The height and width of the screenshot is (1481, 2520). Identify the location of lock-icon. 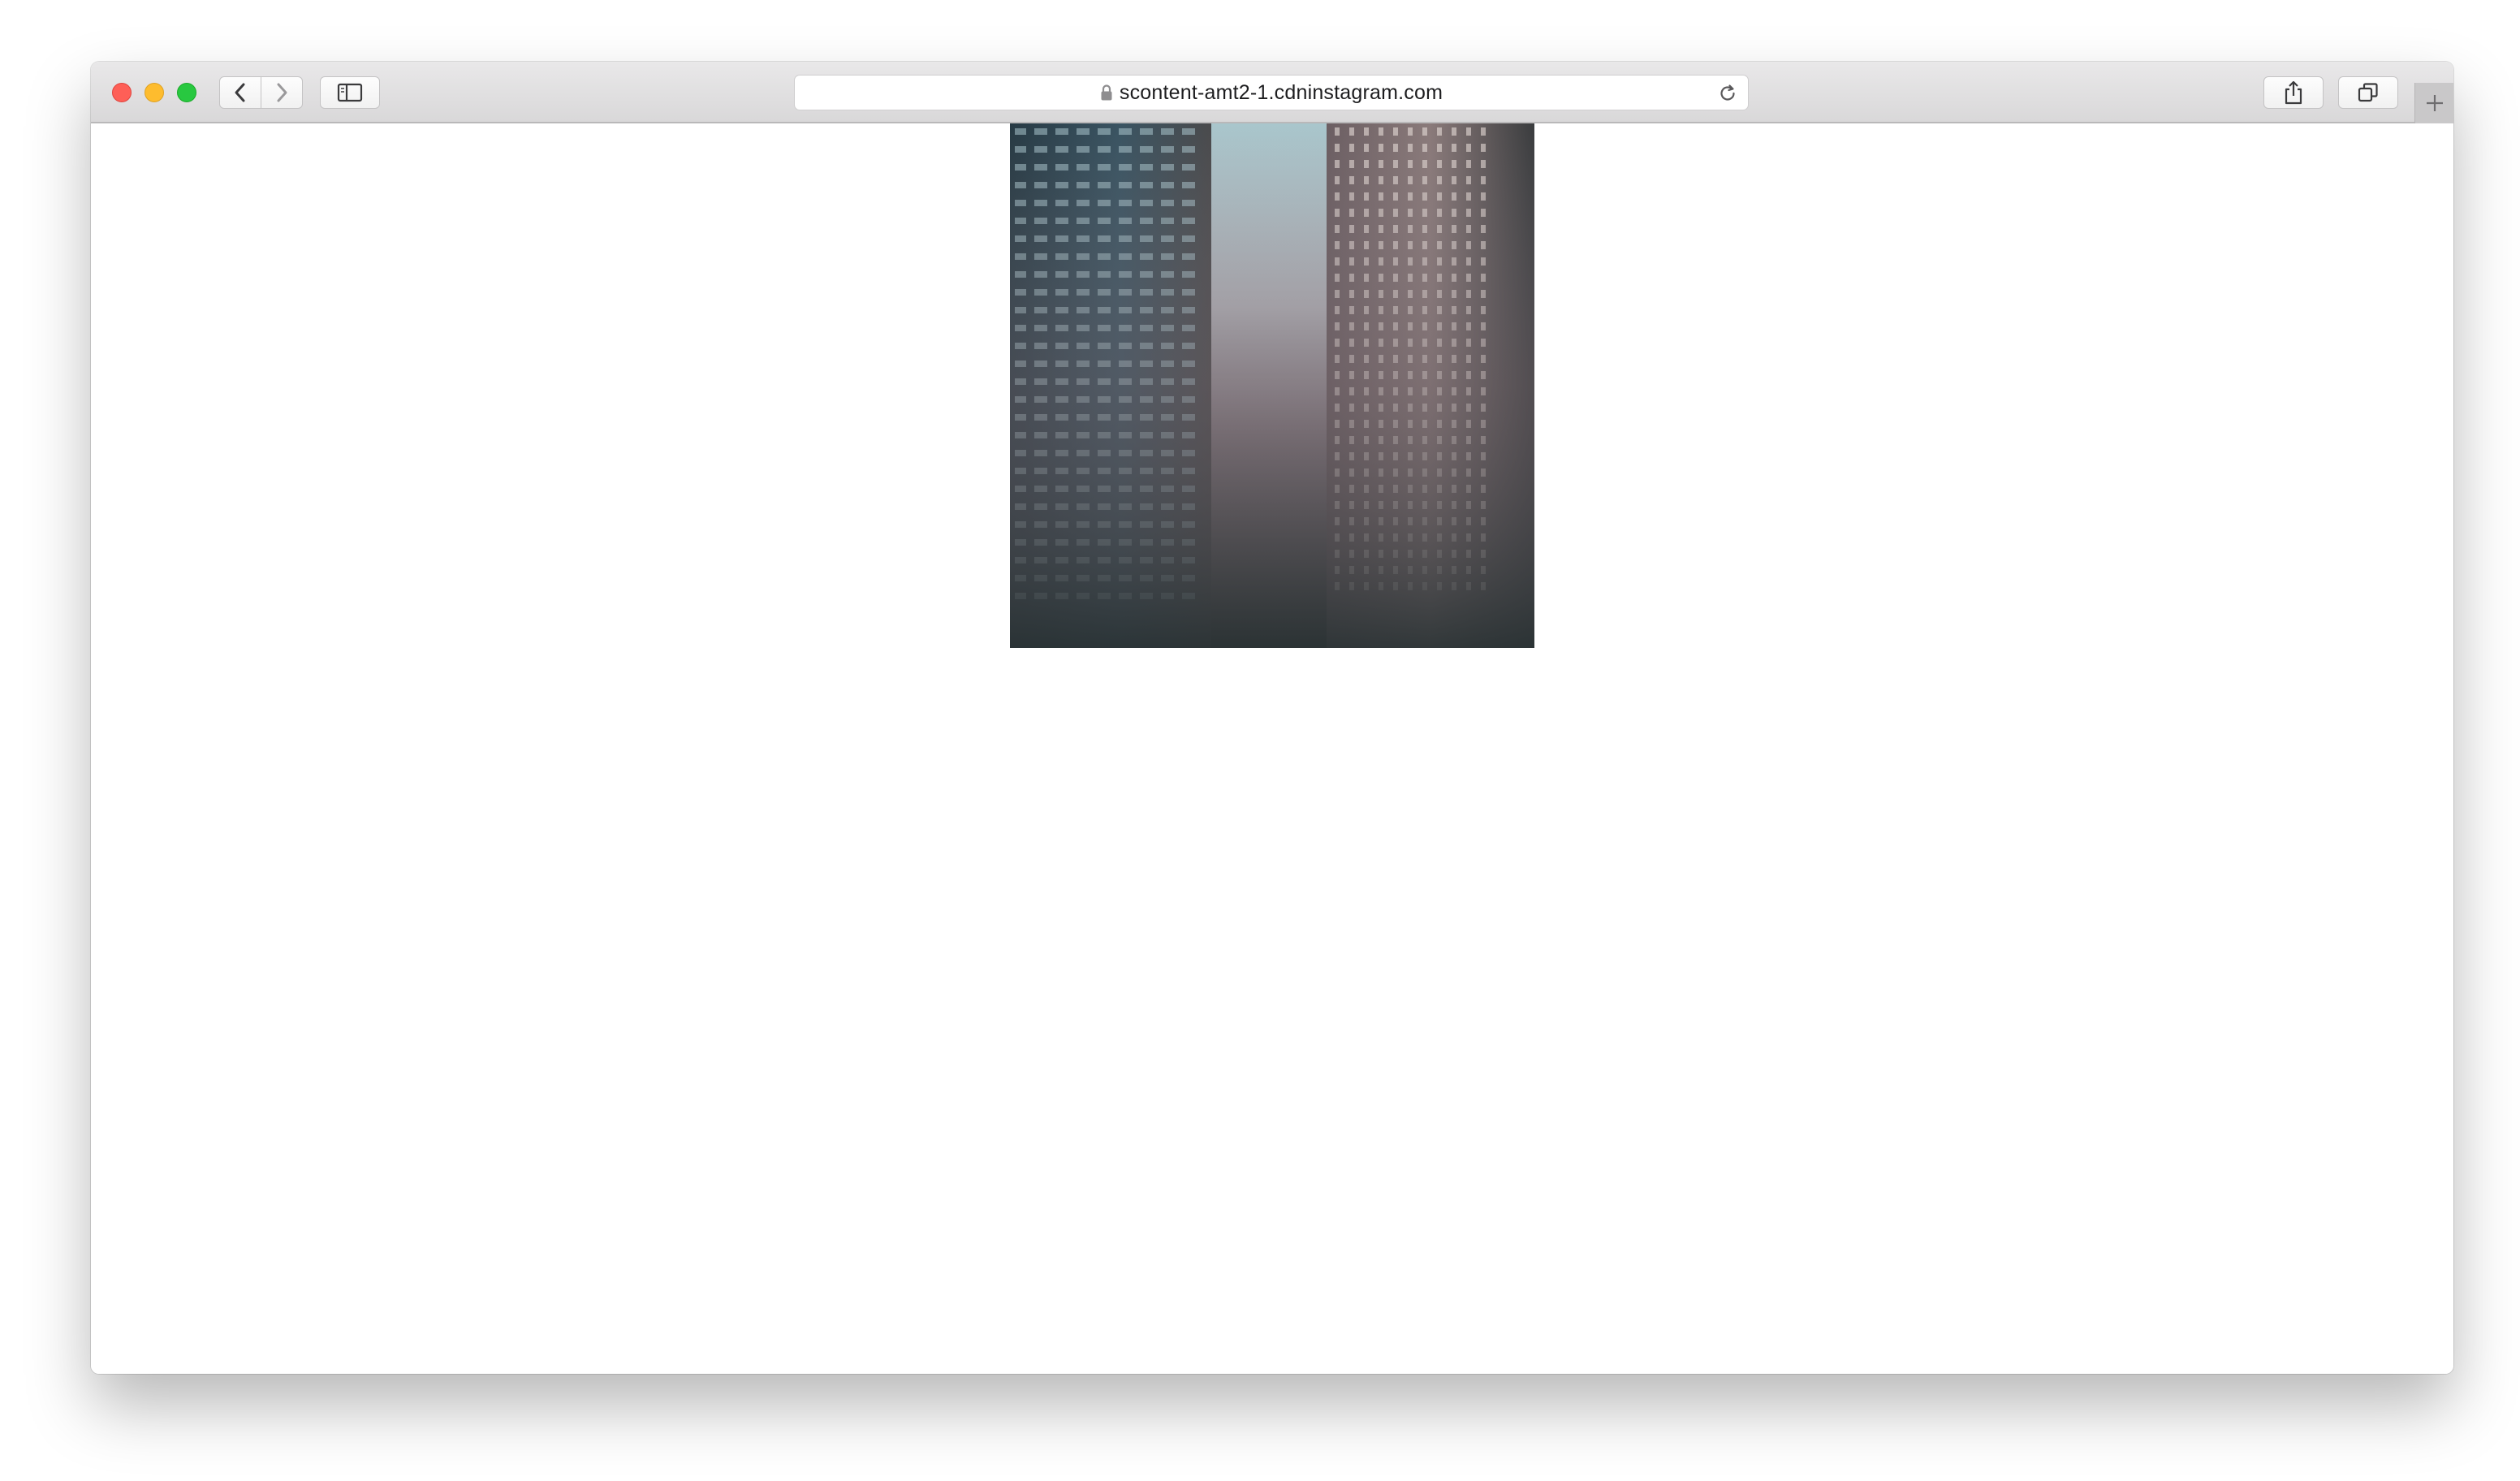
(1107, 92).